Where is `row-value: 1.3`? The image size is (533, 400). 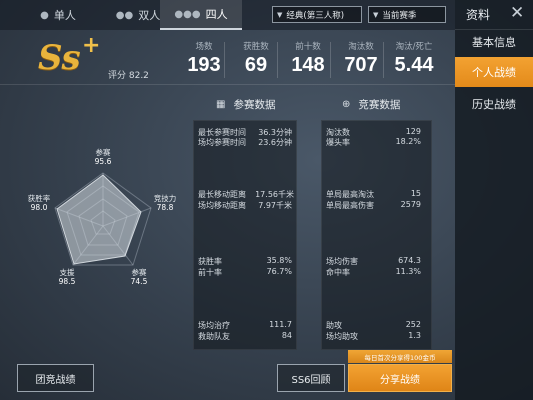
row-value: 1.3 is located at coordinates (414, 335).